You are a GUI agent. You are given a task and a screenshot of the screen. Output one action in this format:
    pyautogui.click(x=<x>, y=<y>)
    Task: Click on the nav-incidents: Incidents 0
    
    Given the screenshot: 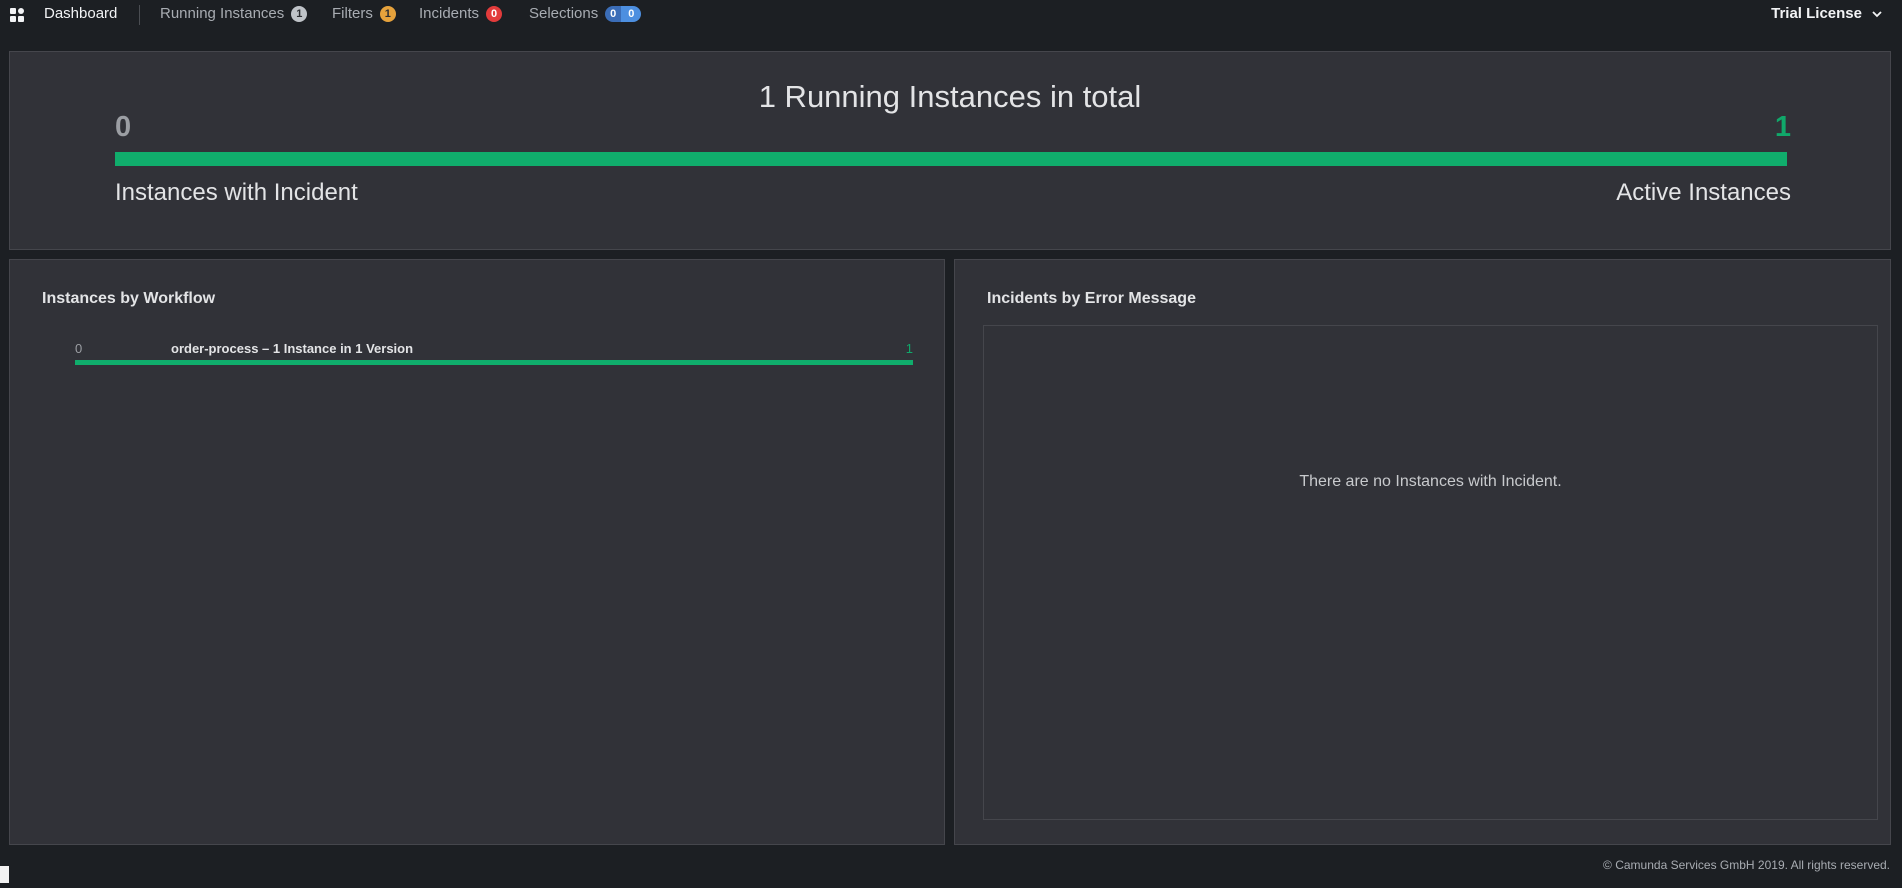 What is the action you would take?
    pyautogui.click(x=461, y=13)
    